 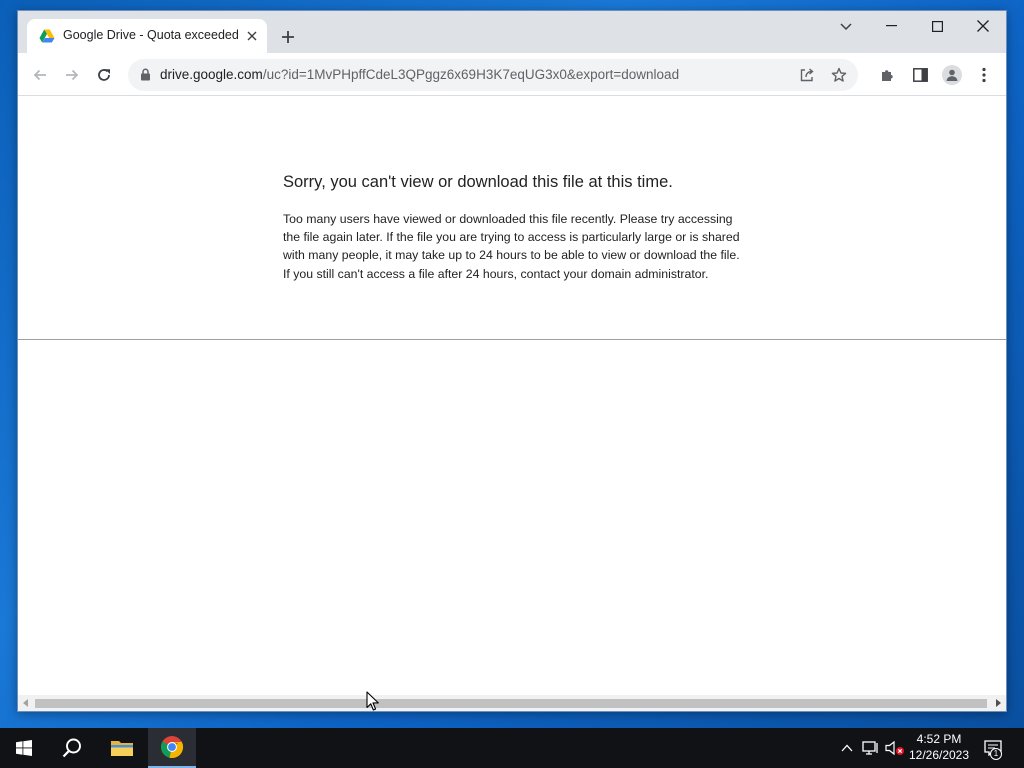 I want to click on tab-search-button, so click(x=846, y=27).